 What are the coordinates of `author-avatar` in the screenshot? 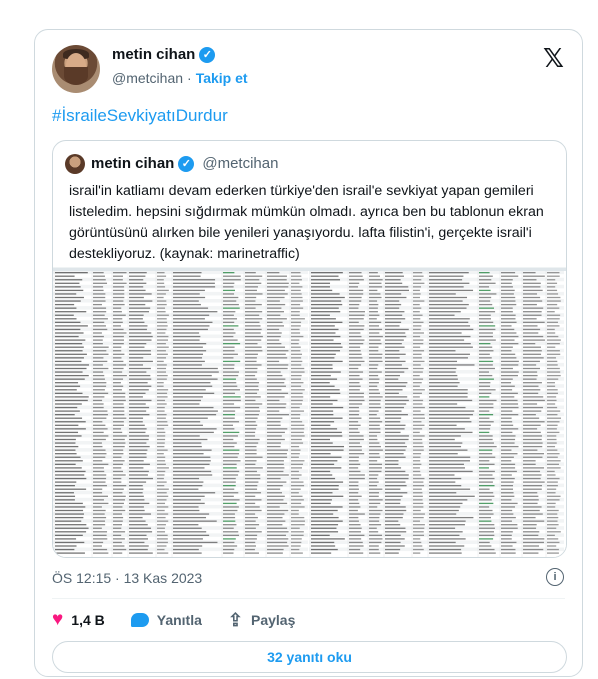 It's located at (76, 69).